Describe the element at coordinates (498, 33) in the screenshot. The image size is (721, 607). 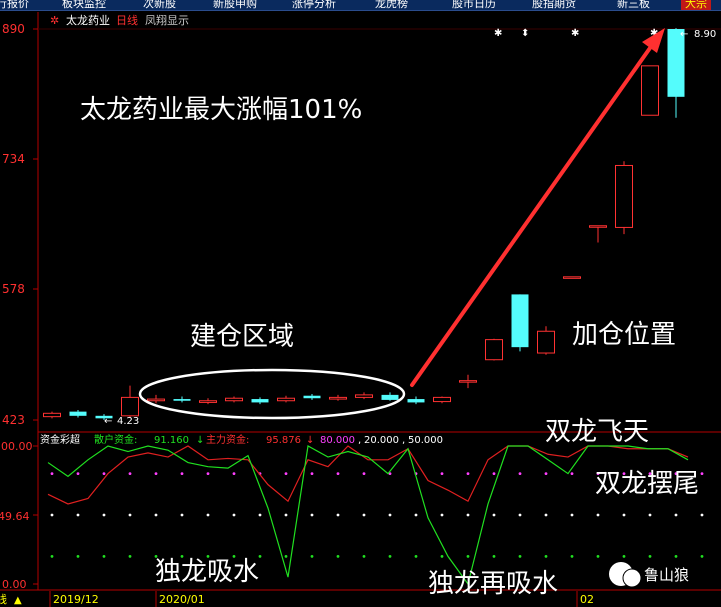
I see `event-marker: ✱` at that location.